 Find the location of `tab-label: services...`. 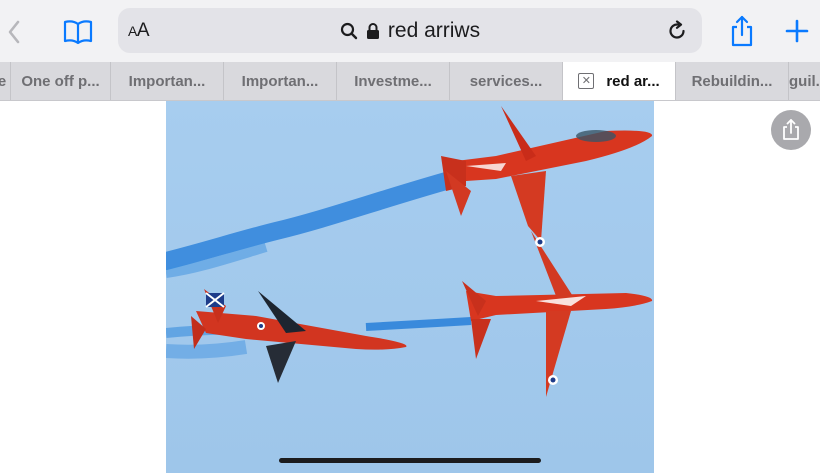

tab-label: services... is located at coordinates (506, 81).